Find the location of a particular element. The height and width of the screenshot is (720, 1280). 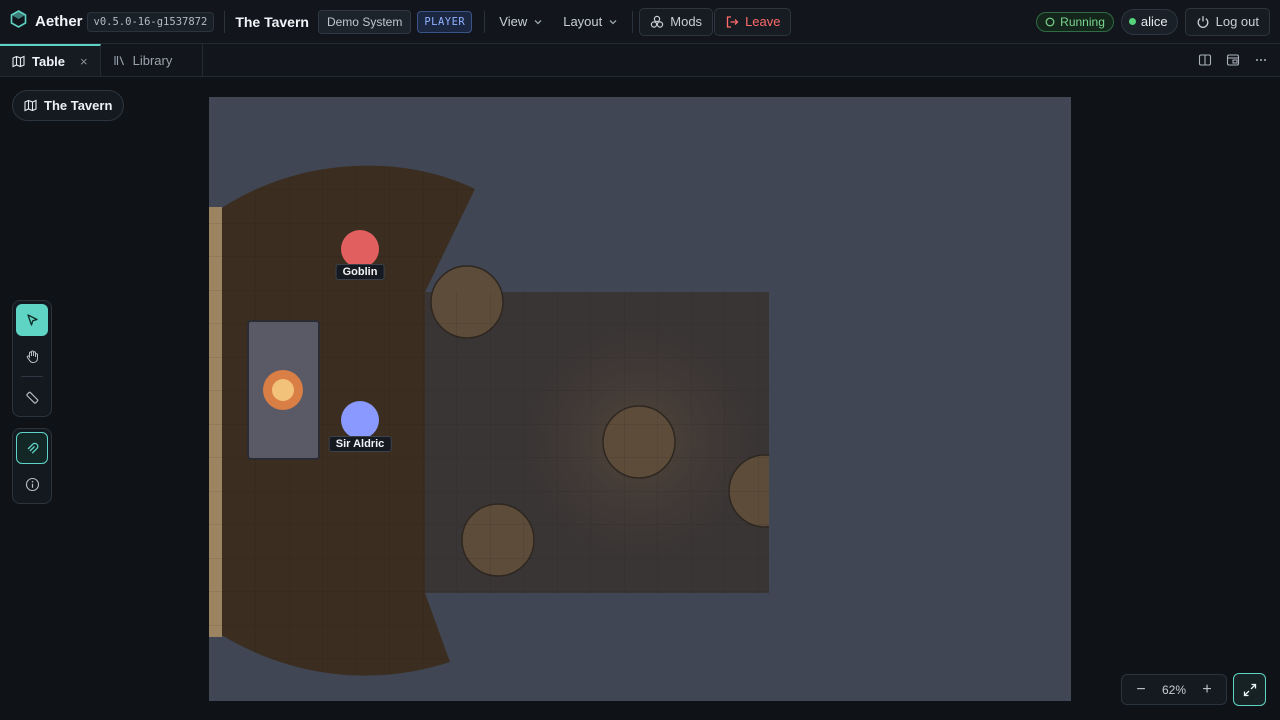

tab-library: Library is located at coordinates (152, 60).